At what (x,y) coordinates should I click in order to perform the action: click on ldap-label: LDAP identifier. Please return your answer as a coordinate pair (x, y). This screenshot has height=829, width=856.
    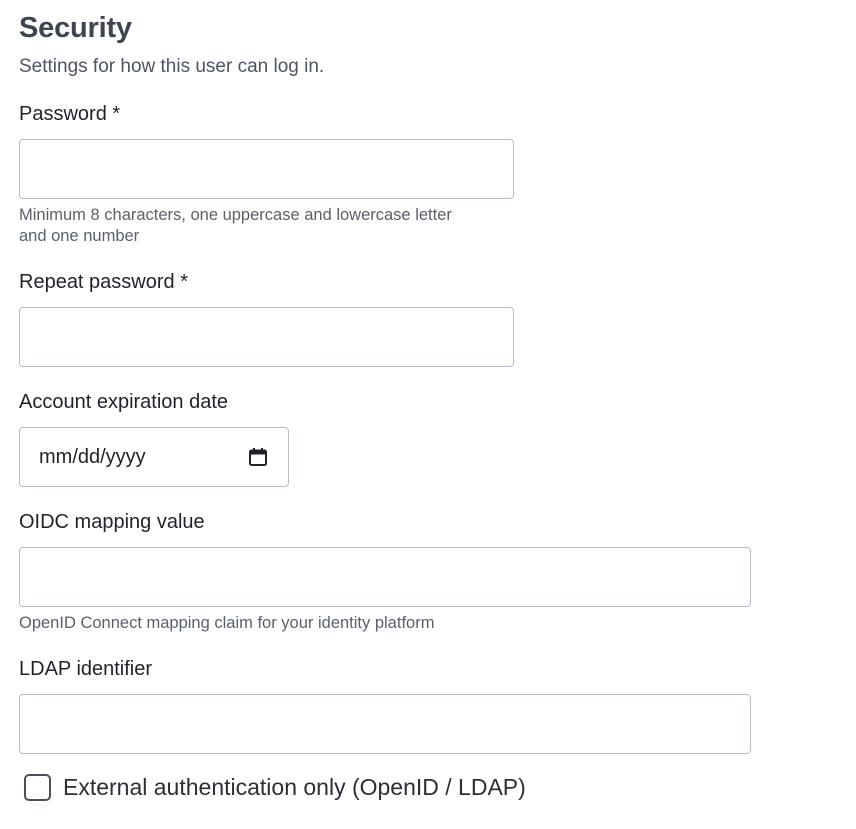
    Looking at the image, I should click on (86, 669).